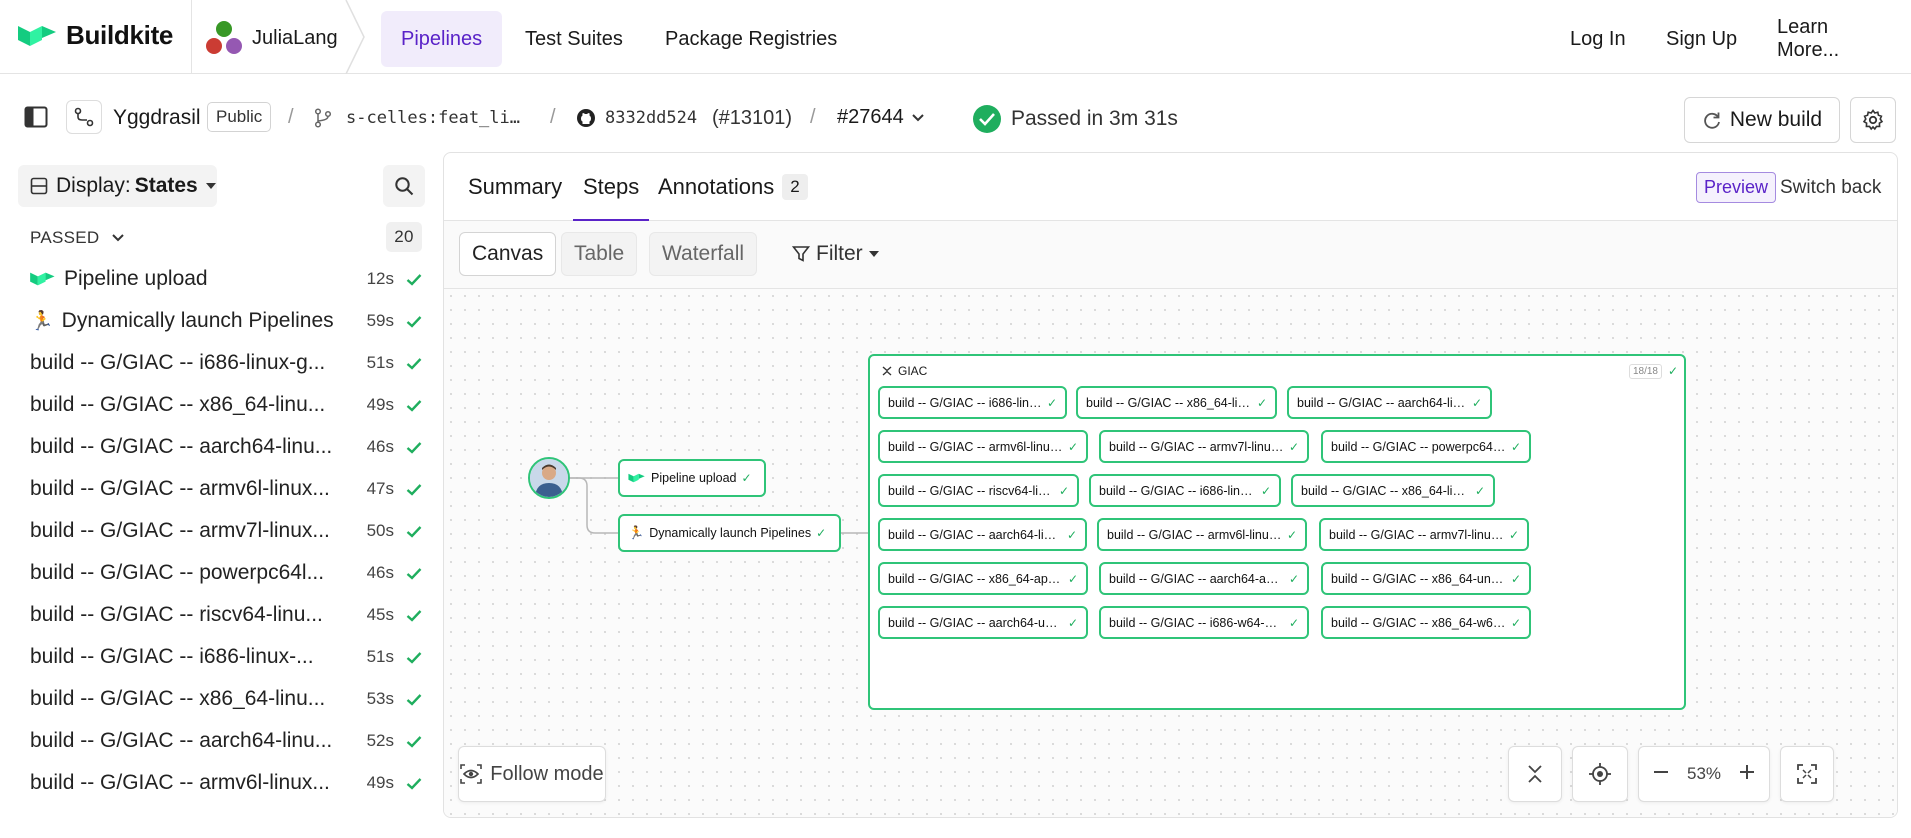 This screenshot has width=1911, height=838. Describe the element at coordinates (380, 362) in the screenshot. I see `step-duration: 51s` at that location.